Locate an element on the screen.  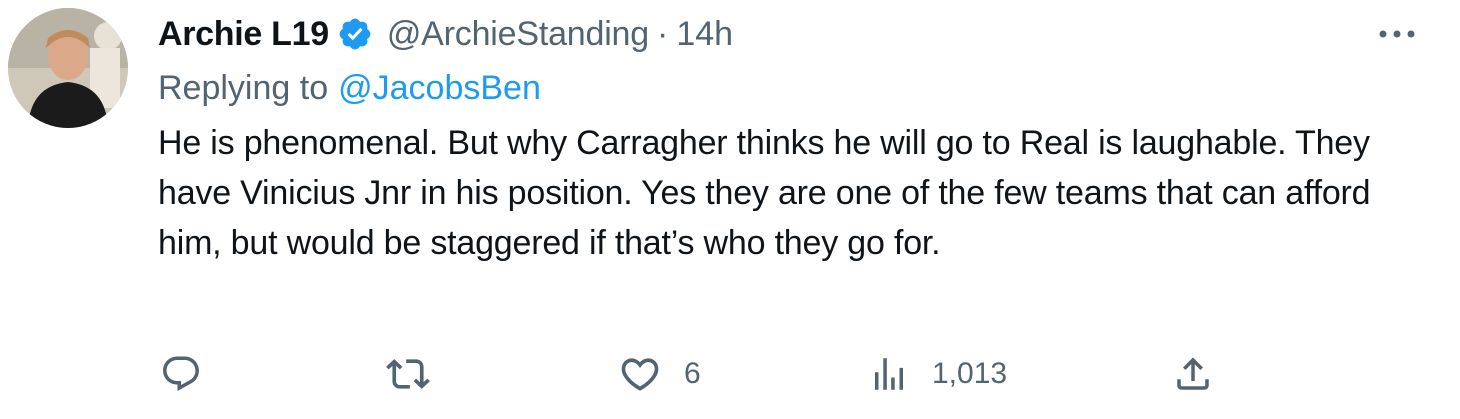
author-handle: @ArchieStanding is located at coordinates (518, 34).